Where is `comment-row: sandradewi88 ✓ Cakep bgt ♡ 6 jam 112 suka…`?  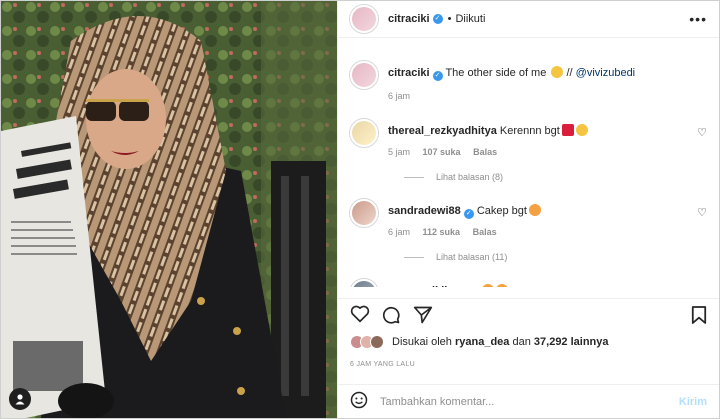
comment-row: sandradewi88 ✓ Cakep bgt ♡ 6 jam 112 suka… is located at coordinates (528, 234).